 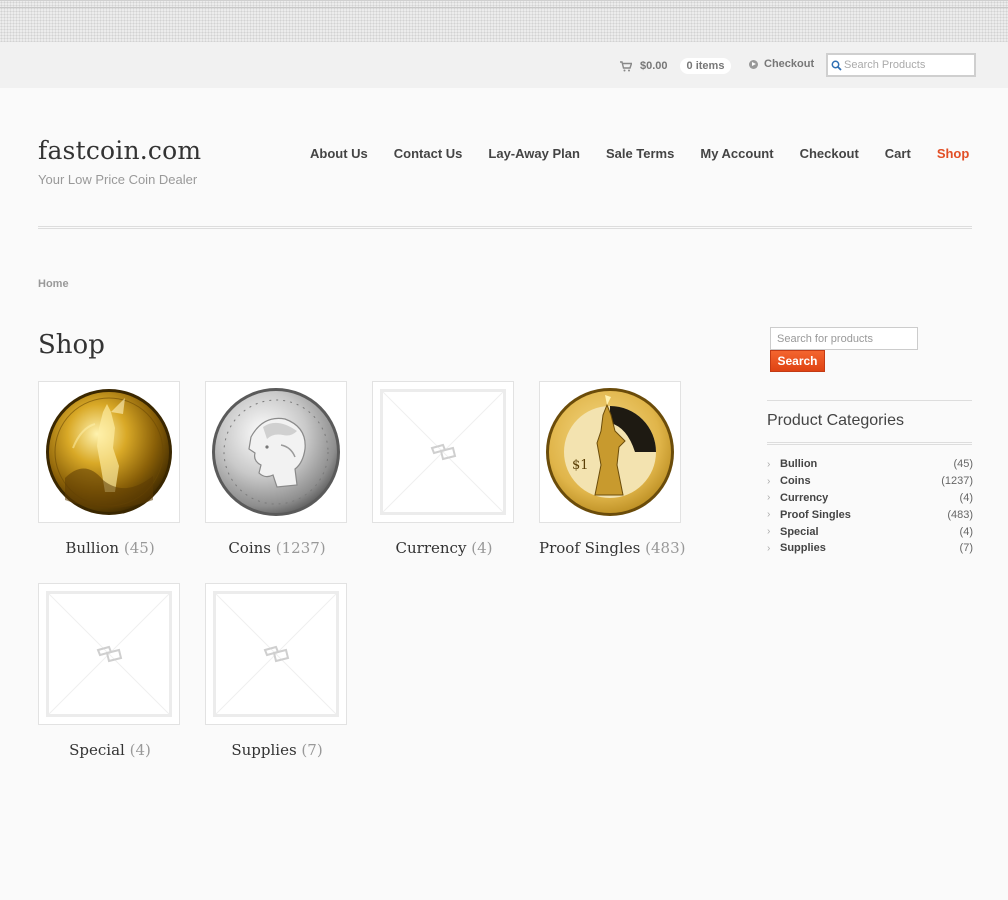 What do you see at coordinates (505, 227) in the screenshot?
I see `header-divider` at bounding box center [505, 227].